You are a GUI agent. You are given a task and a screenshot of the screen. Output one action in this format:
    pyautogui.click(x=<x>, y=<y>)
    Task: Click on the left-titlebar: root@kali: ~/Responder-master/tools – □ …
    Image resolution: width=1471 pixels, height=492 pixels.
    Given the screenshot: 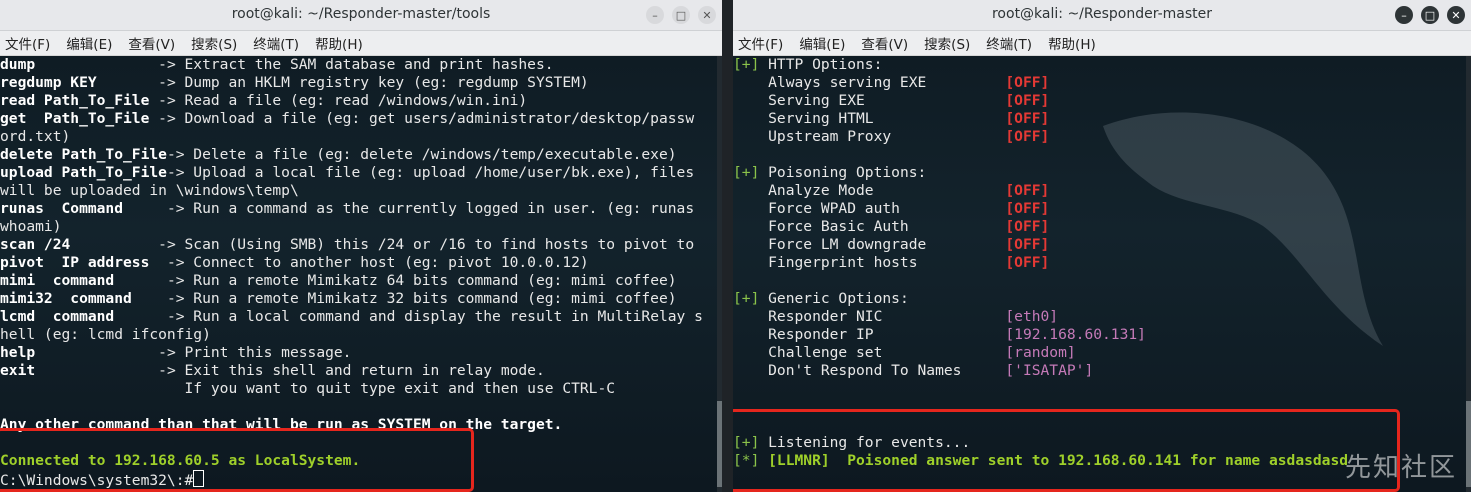 What is the action you would take?
    pyautogui.click(x=361, y=15)
    